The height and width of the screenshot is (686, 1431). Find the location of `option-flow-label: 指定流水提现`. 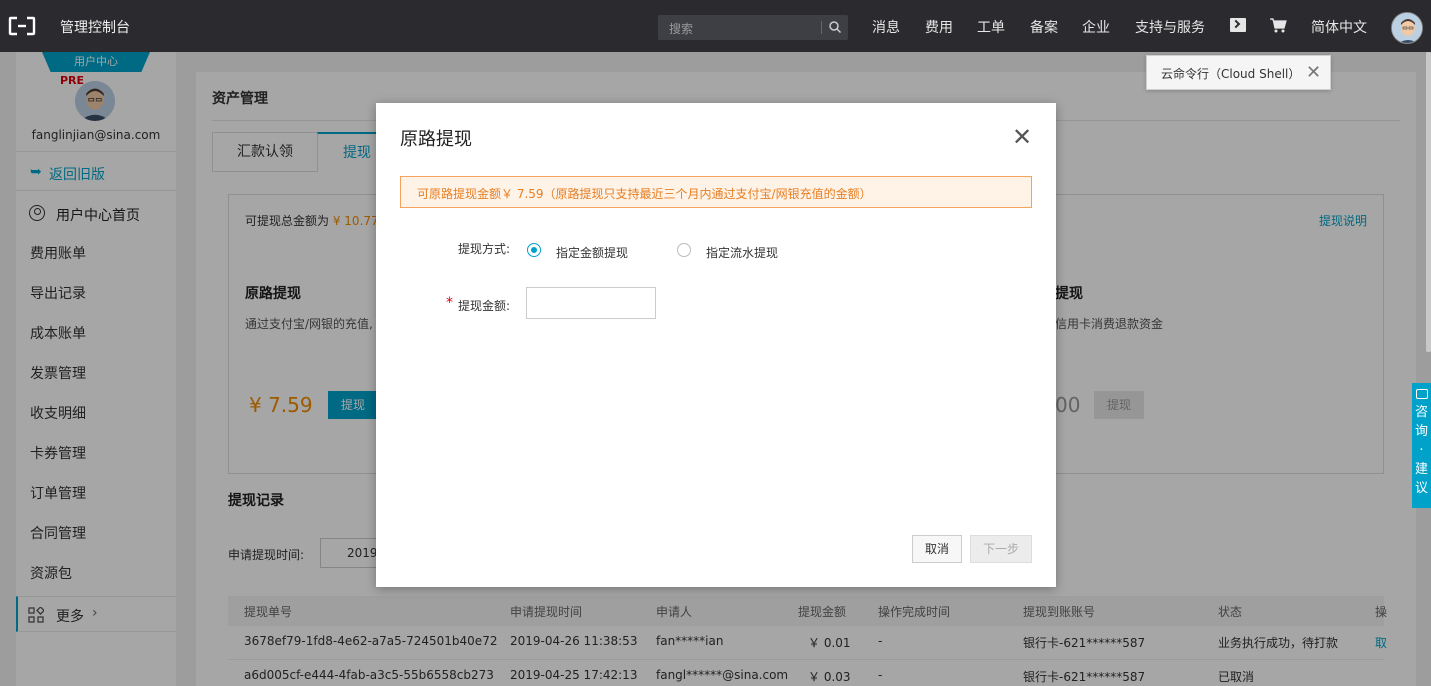

option-flow-label: 指定流水提现 is located at coordinates (742, 252).